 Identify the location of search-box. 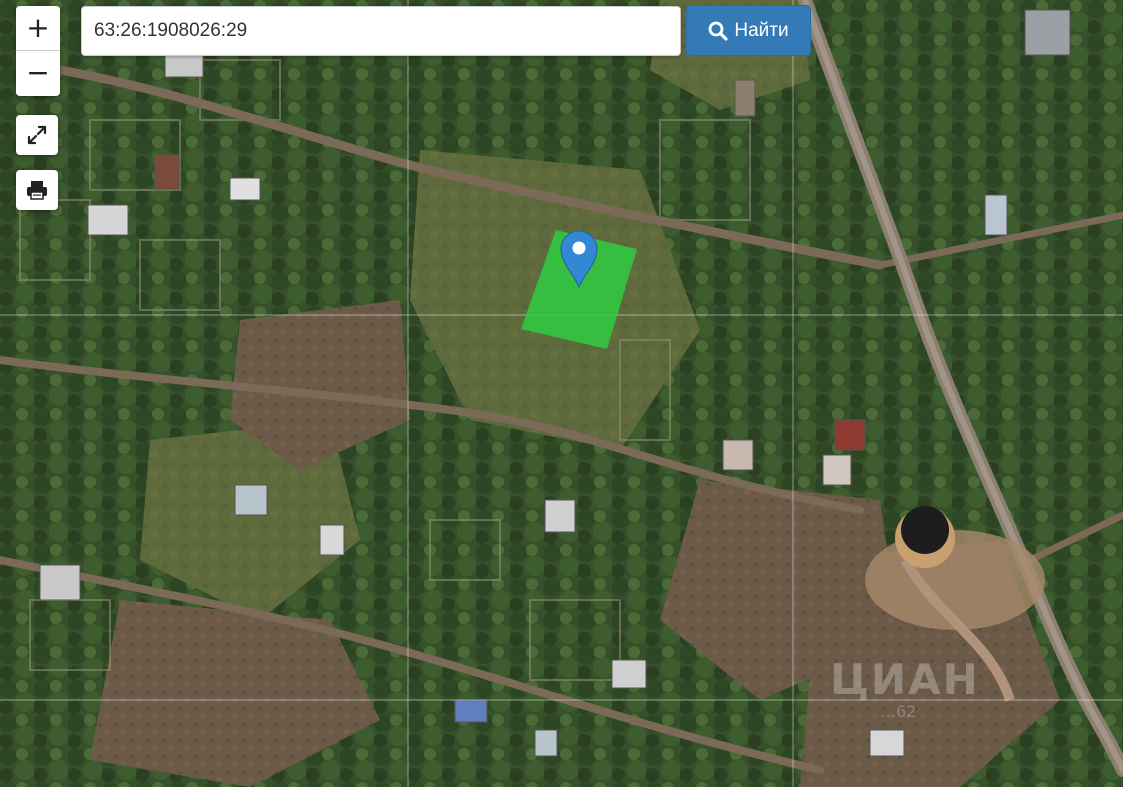
(381, 31).